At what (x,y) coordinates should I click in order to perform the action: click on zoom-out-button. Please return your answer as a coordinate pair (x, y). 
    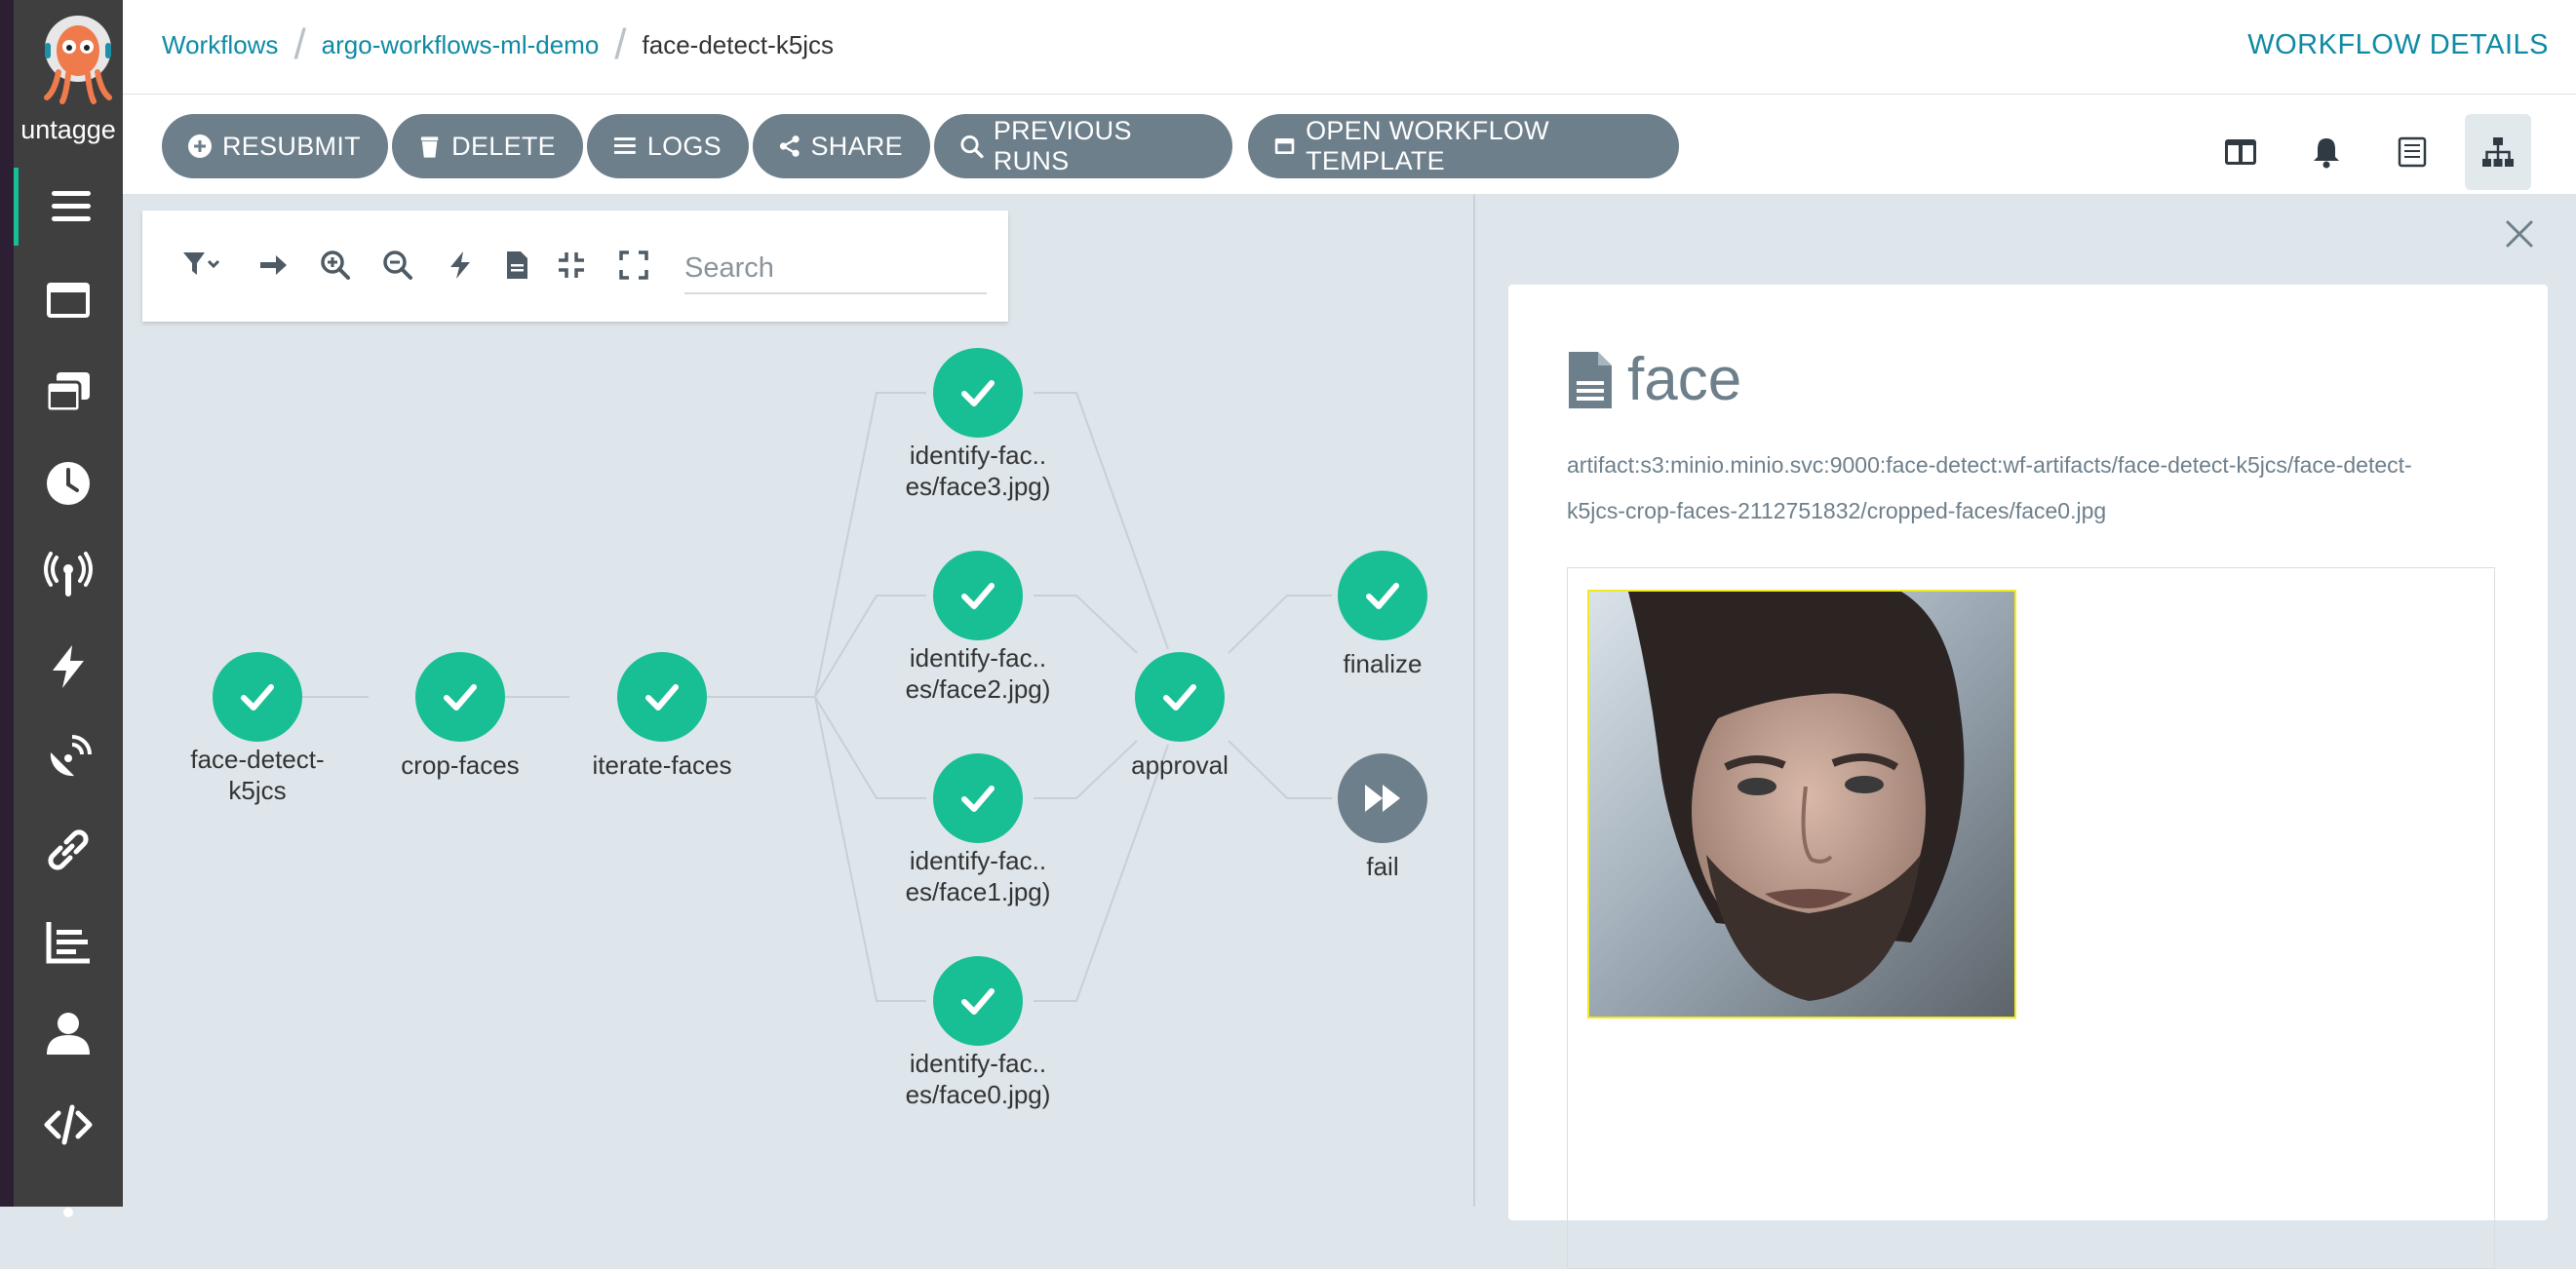
    Looking at the image, I should click on (397, 265).